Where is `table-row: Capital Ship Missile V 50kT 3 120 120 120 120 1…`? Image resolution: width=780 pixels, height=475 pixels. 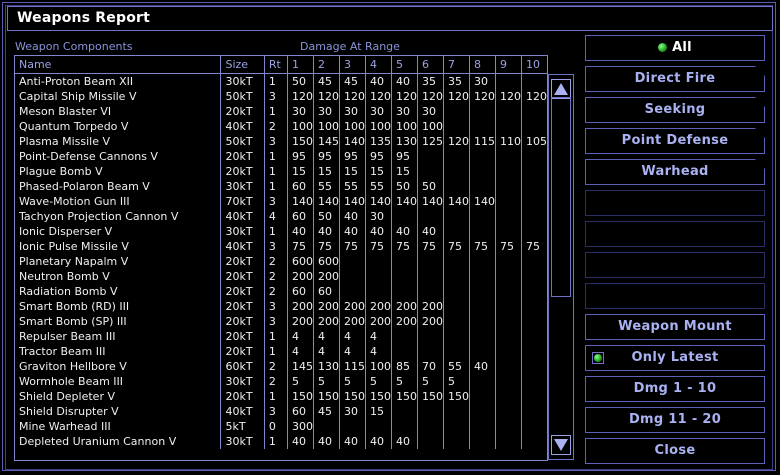
table-row: Capital Ship Missile V 50kT 3 120 120 120 120 1… is located at coordinates (281, 96).